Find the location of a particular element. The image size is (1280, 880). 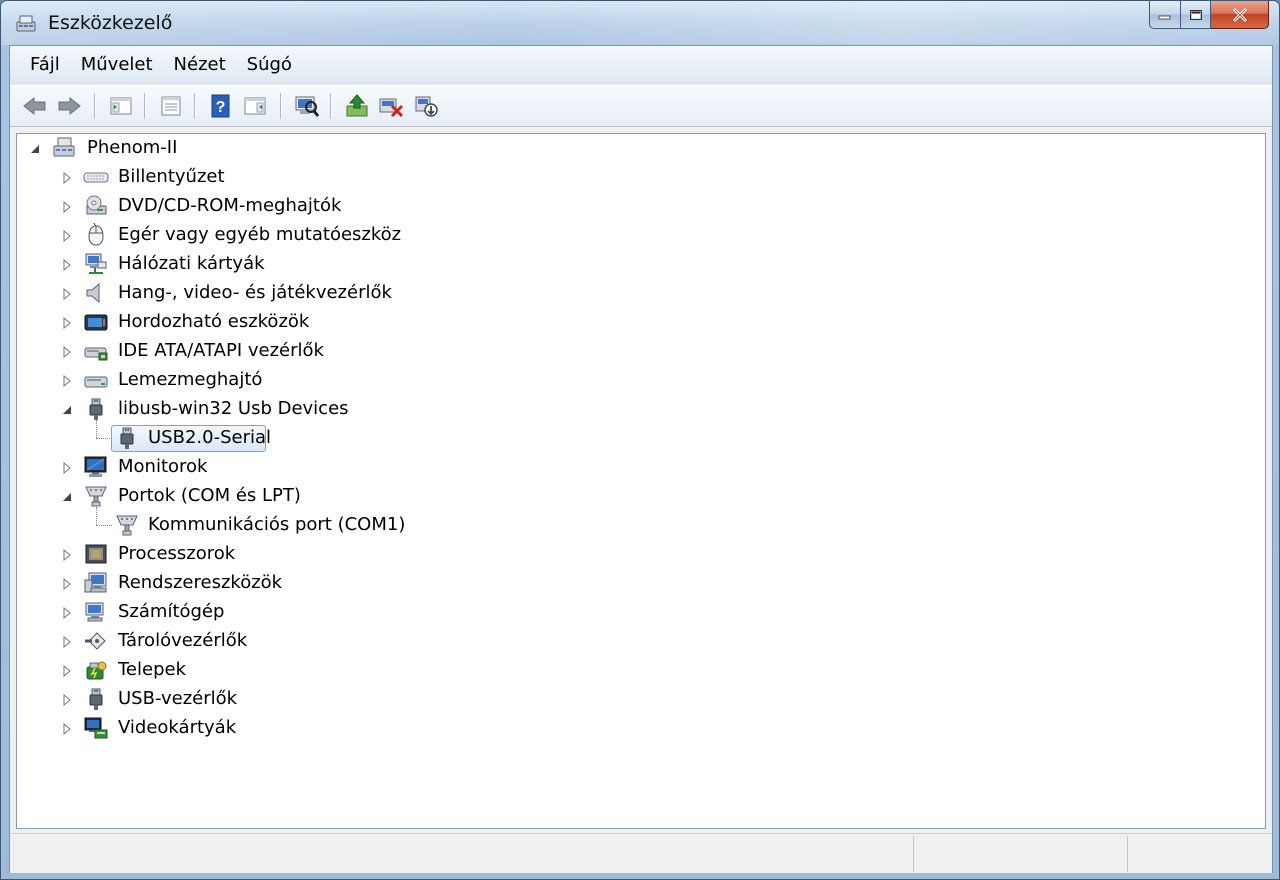

battery-icon is located at coordinates (96, 670).